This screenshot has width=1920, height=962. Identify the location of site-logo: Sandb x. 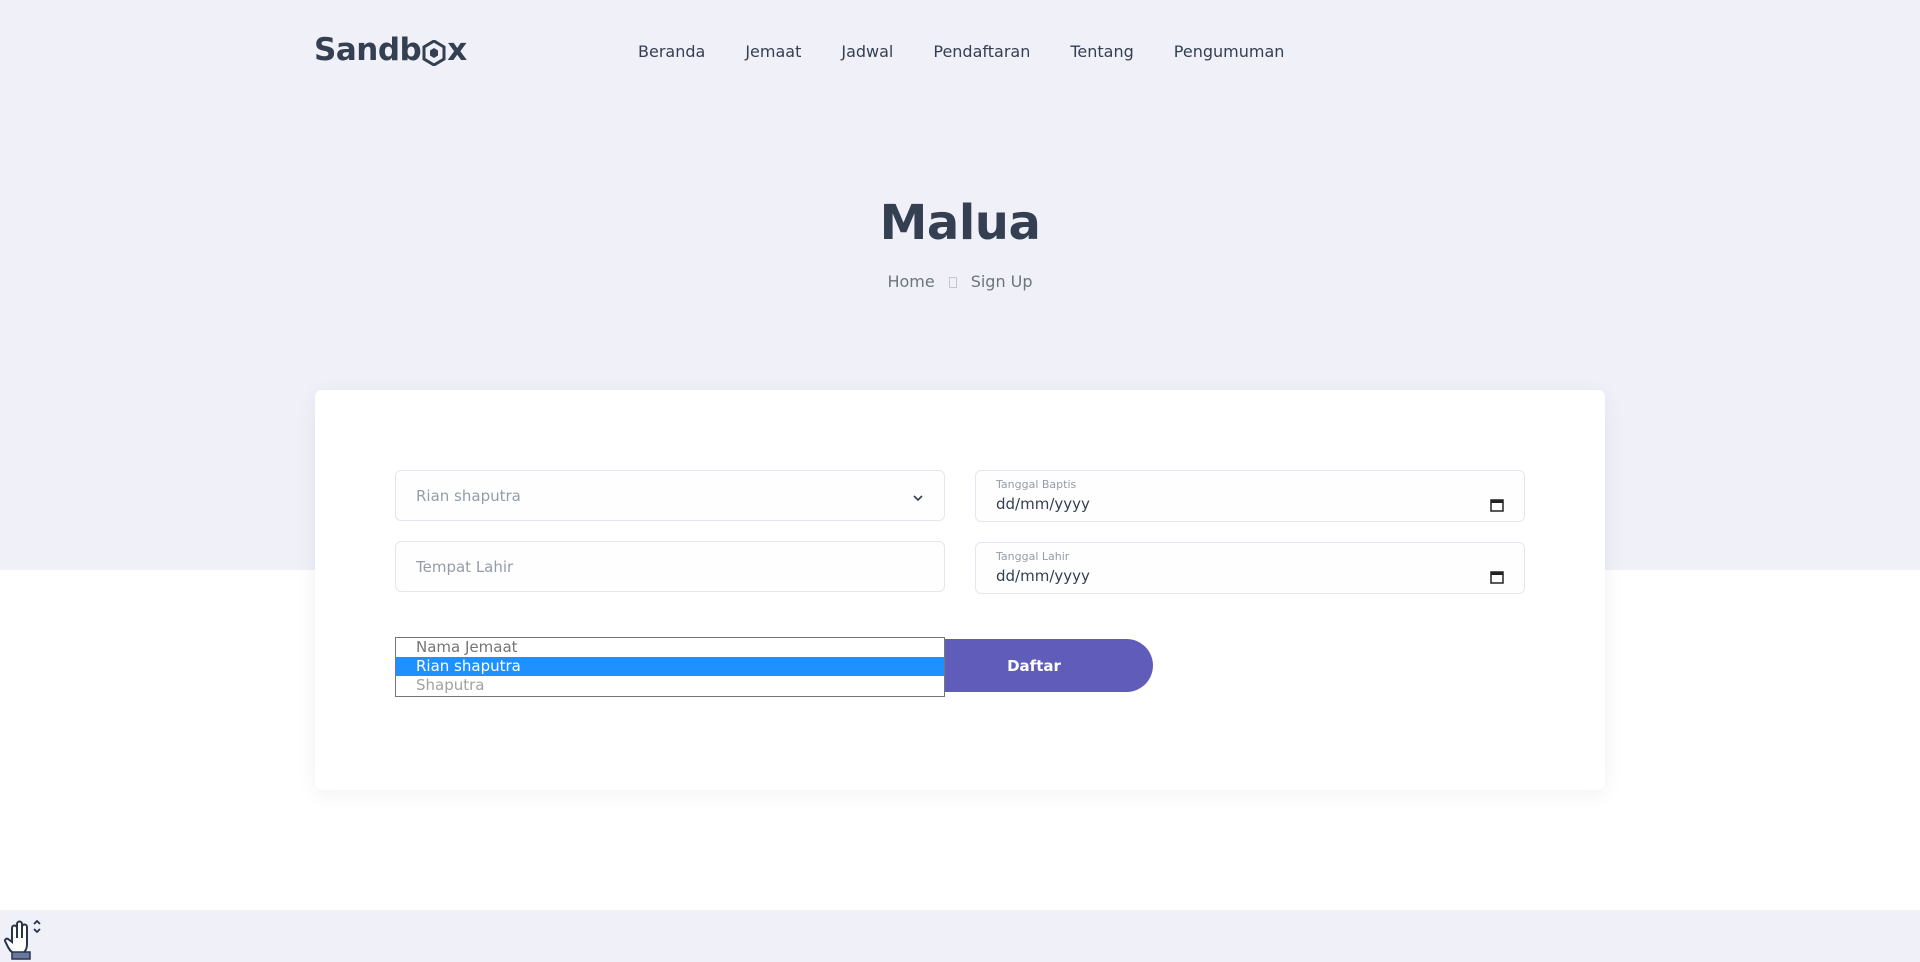
(390, 50).